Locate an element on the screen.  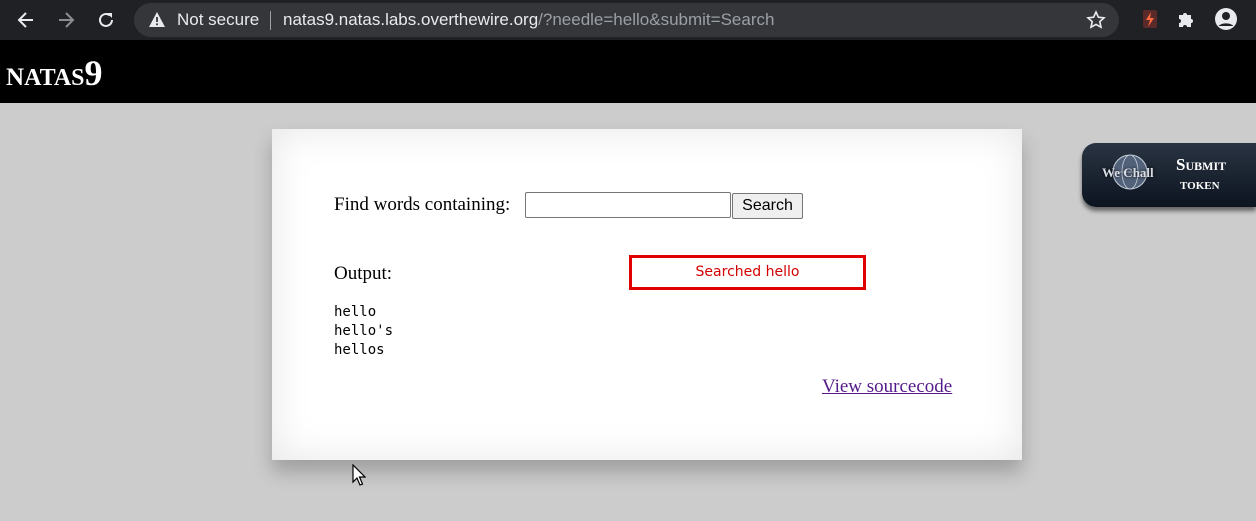
divider is located at coordinates (270, 20).